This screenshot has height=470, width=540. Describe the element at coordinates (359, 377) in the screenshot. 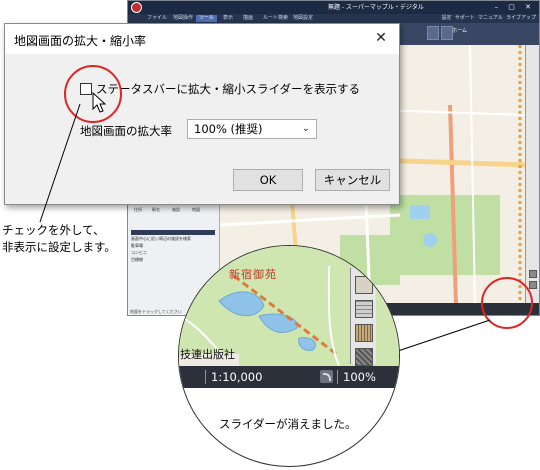

I see `zoom-percent-readout: 100%` at that location.